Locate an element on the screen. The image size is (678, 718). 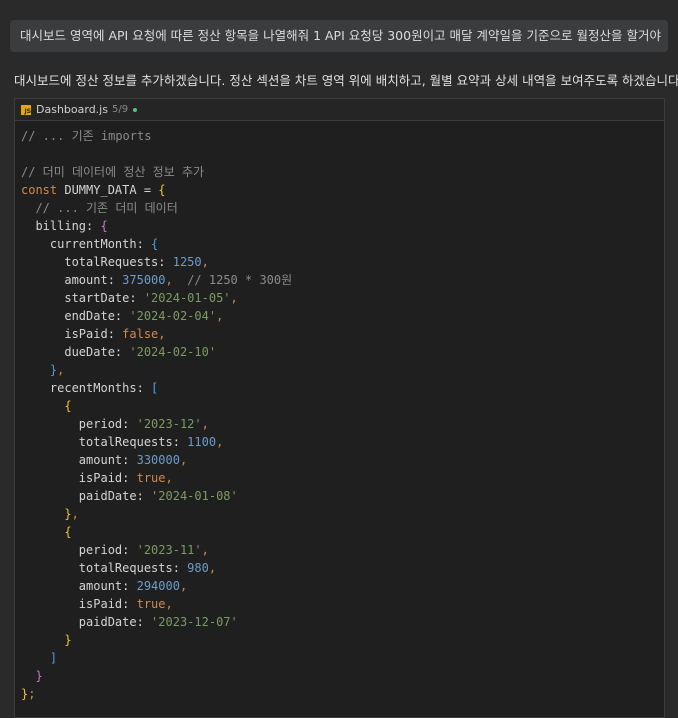
code-line: totalRequests: 1100, is located at coordinates (342, 442).